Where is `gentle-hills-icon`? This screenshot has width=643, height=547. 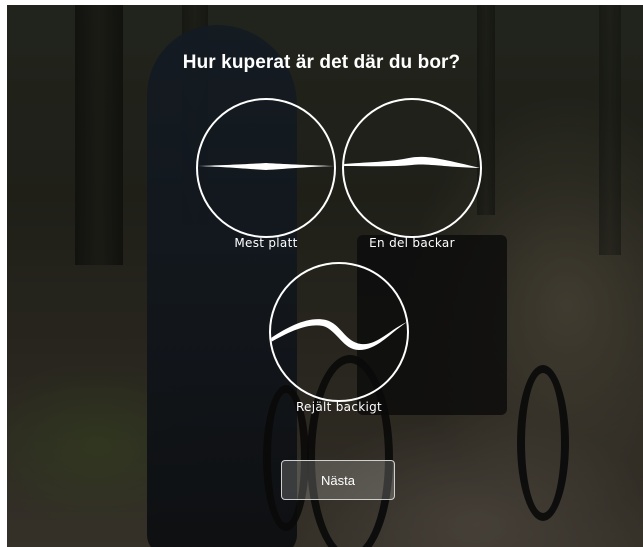 gentle-hills-icon is located at coordinates (412, 168).